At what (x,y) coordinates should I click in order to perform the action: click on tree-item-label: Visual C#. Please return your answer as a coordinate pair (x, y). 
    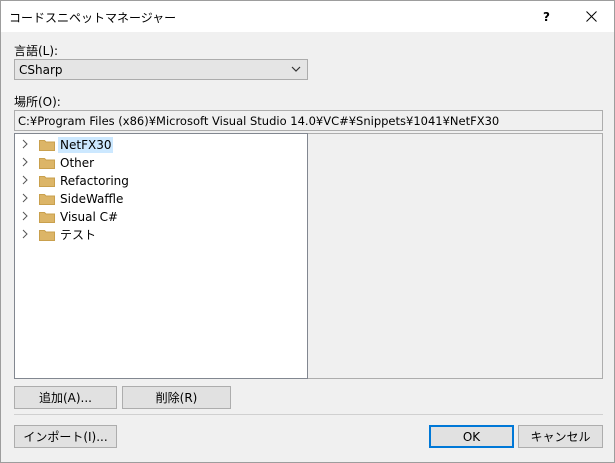
    Looking at the image, I should click on (89, 217).